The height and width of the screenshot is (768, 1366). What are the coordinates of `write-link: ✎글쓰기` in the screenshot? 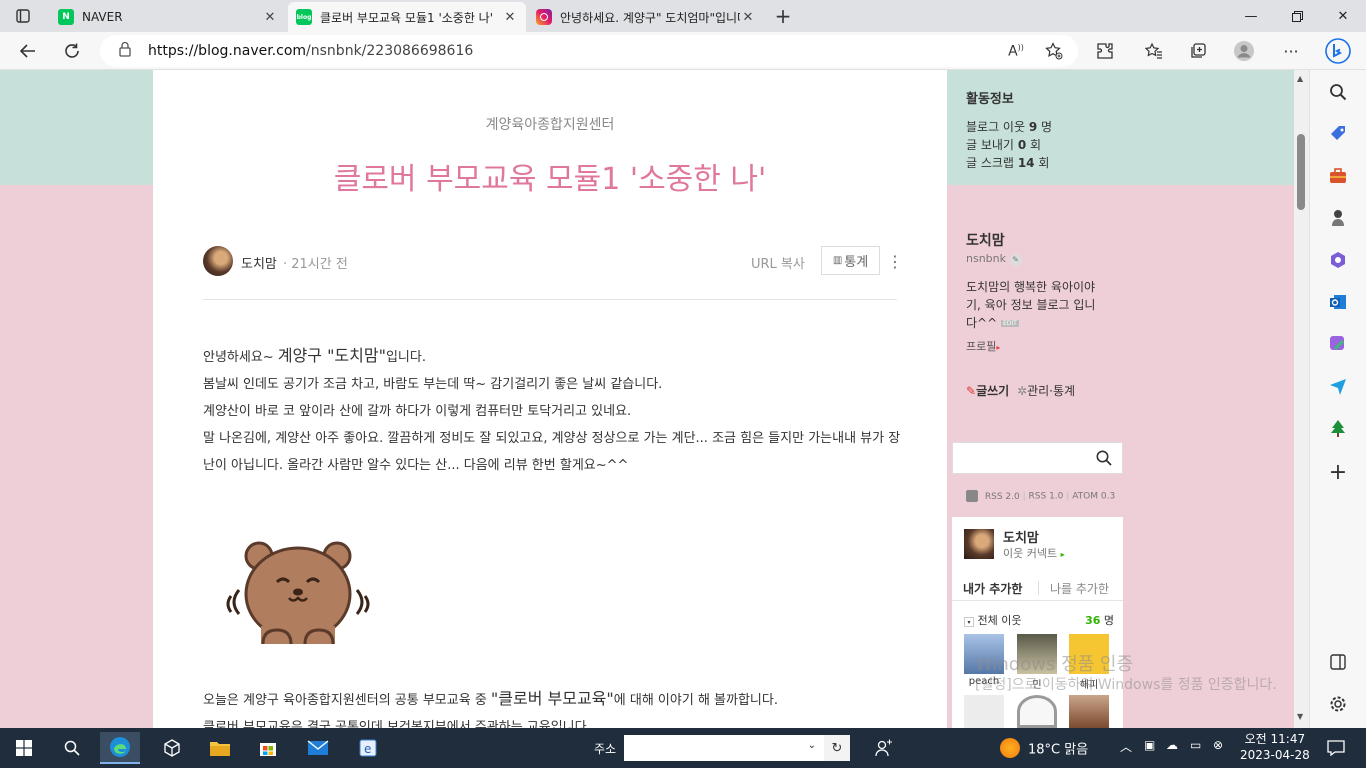 It's located at (987, 391).